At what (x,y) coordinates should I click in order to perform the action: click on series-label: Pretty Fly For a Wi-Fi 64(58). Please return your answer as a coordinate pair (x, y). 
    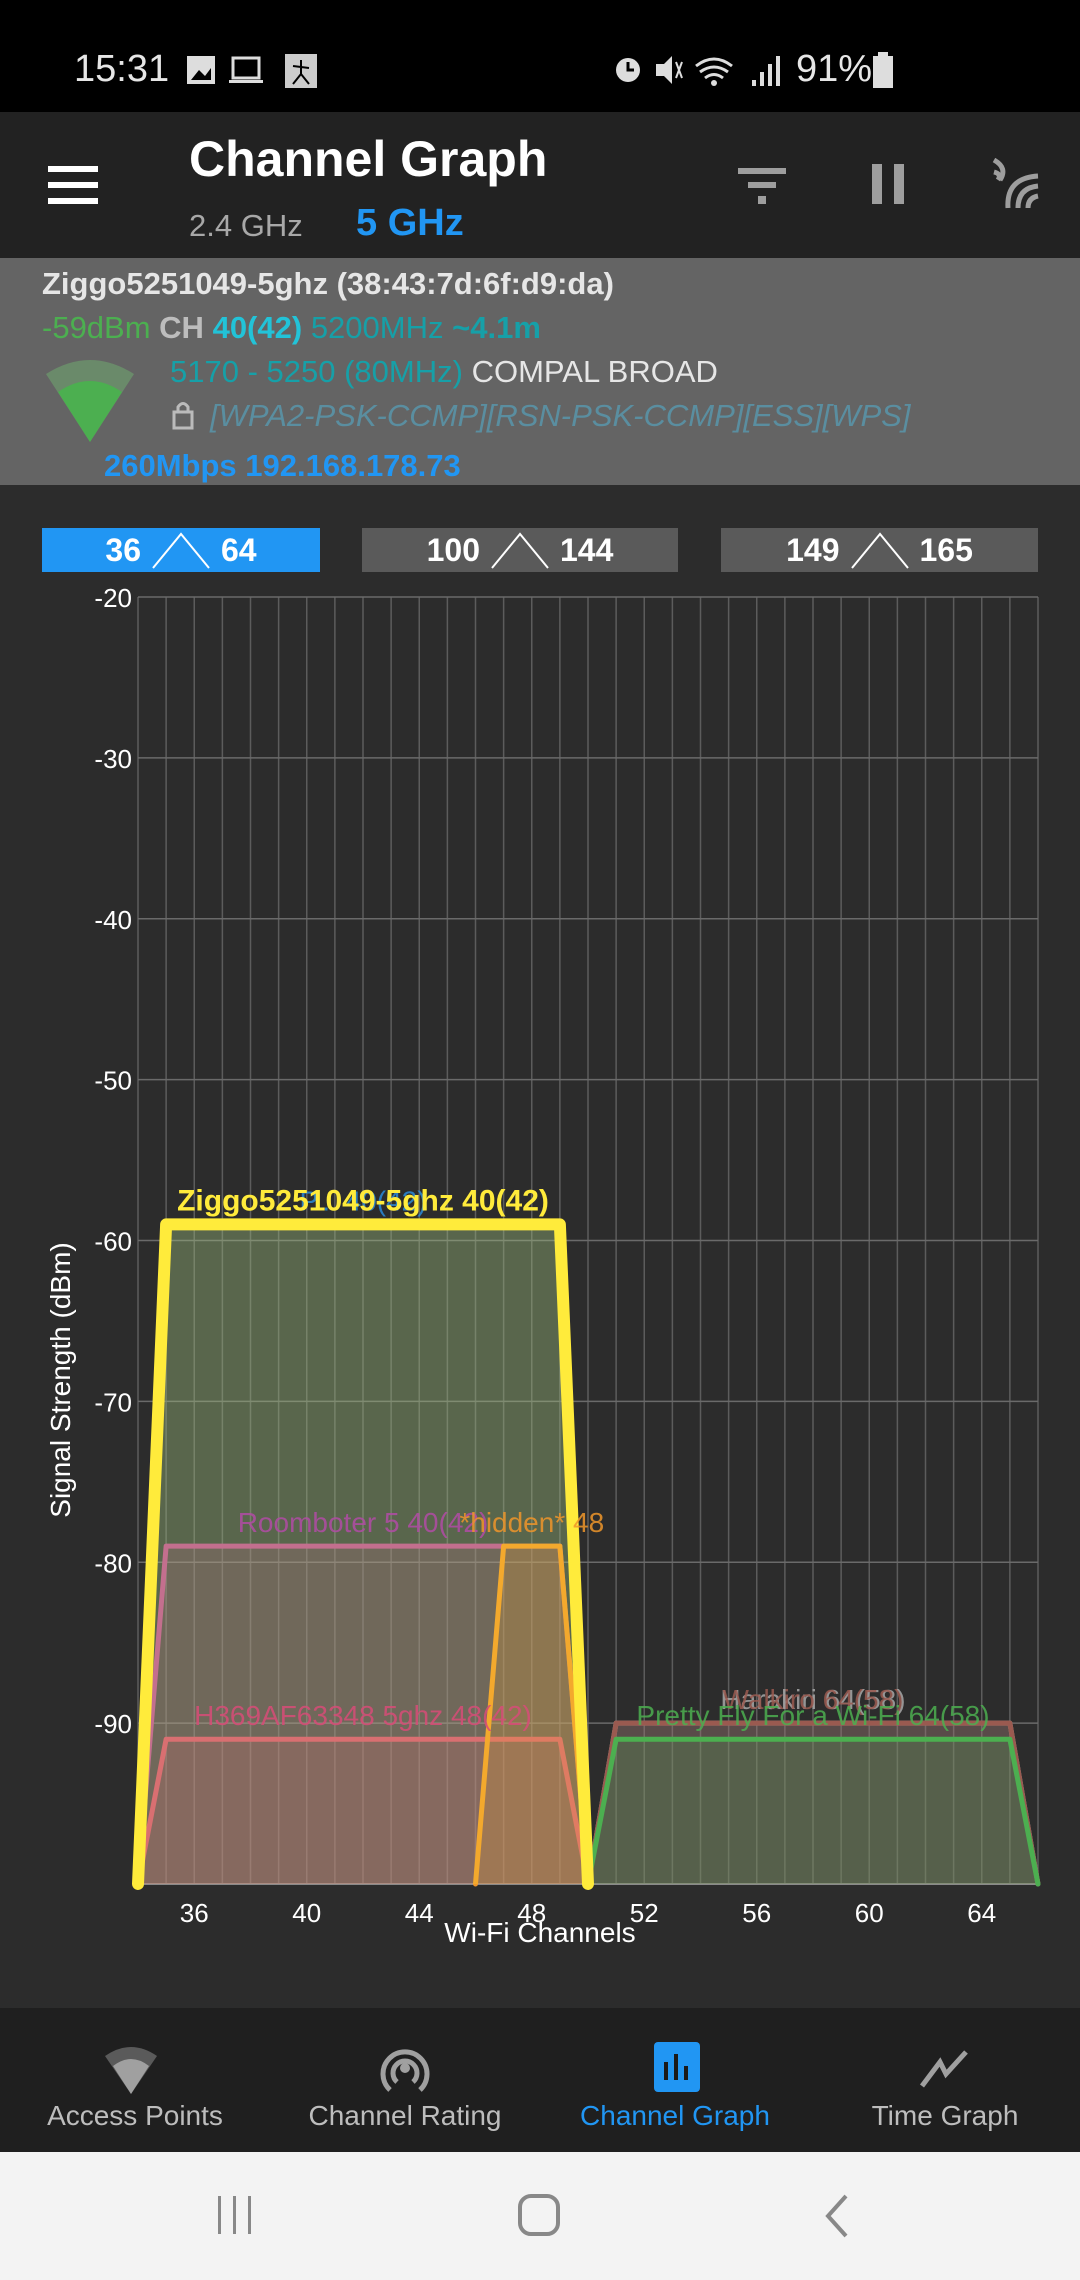
    Looking at the image, I should click on (812, 1715).